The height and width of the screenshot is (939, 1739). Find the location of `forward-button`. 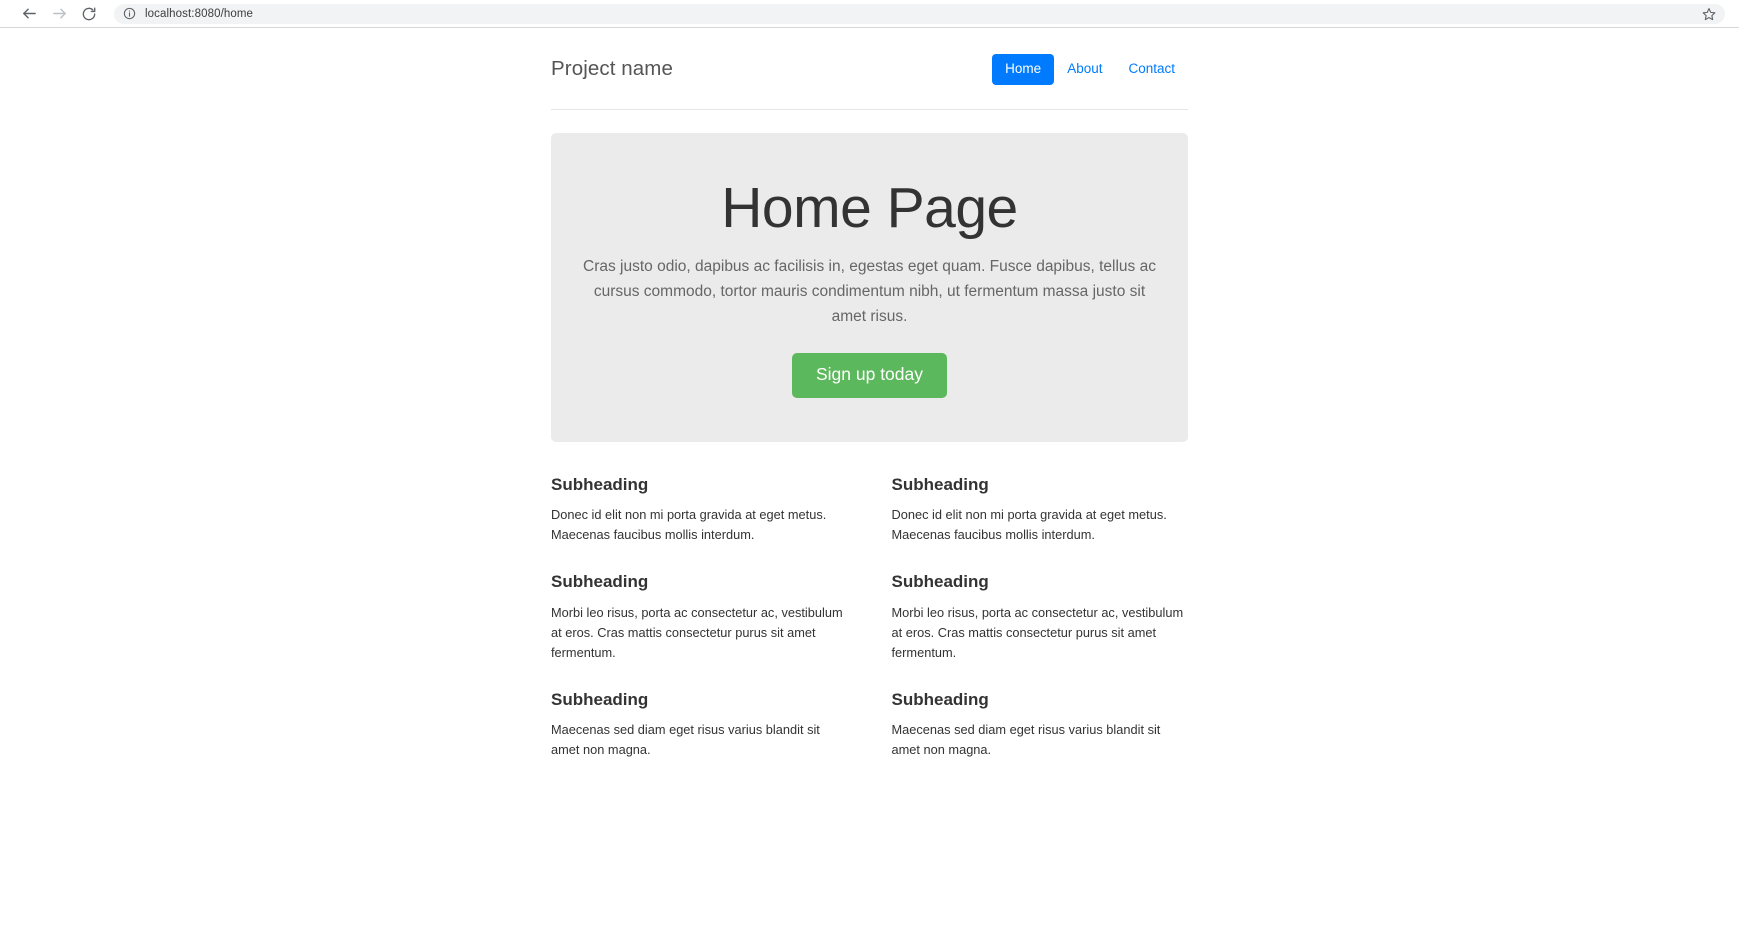

forward-button is located at coordinates (59, 14).